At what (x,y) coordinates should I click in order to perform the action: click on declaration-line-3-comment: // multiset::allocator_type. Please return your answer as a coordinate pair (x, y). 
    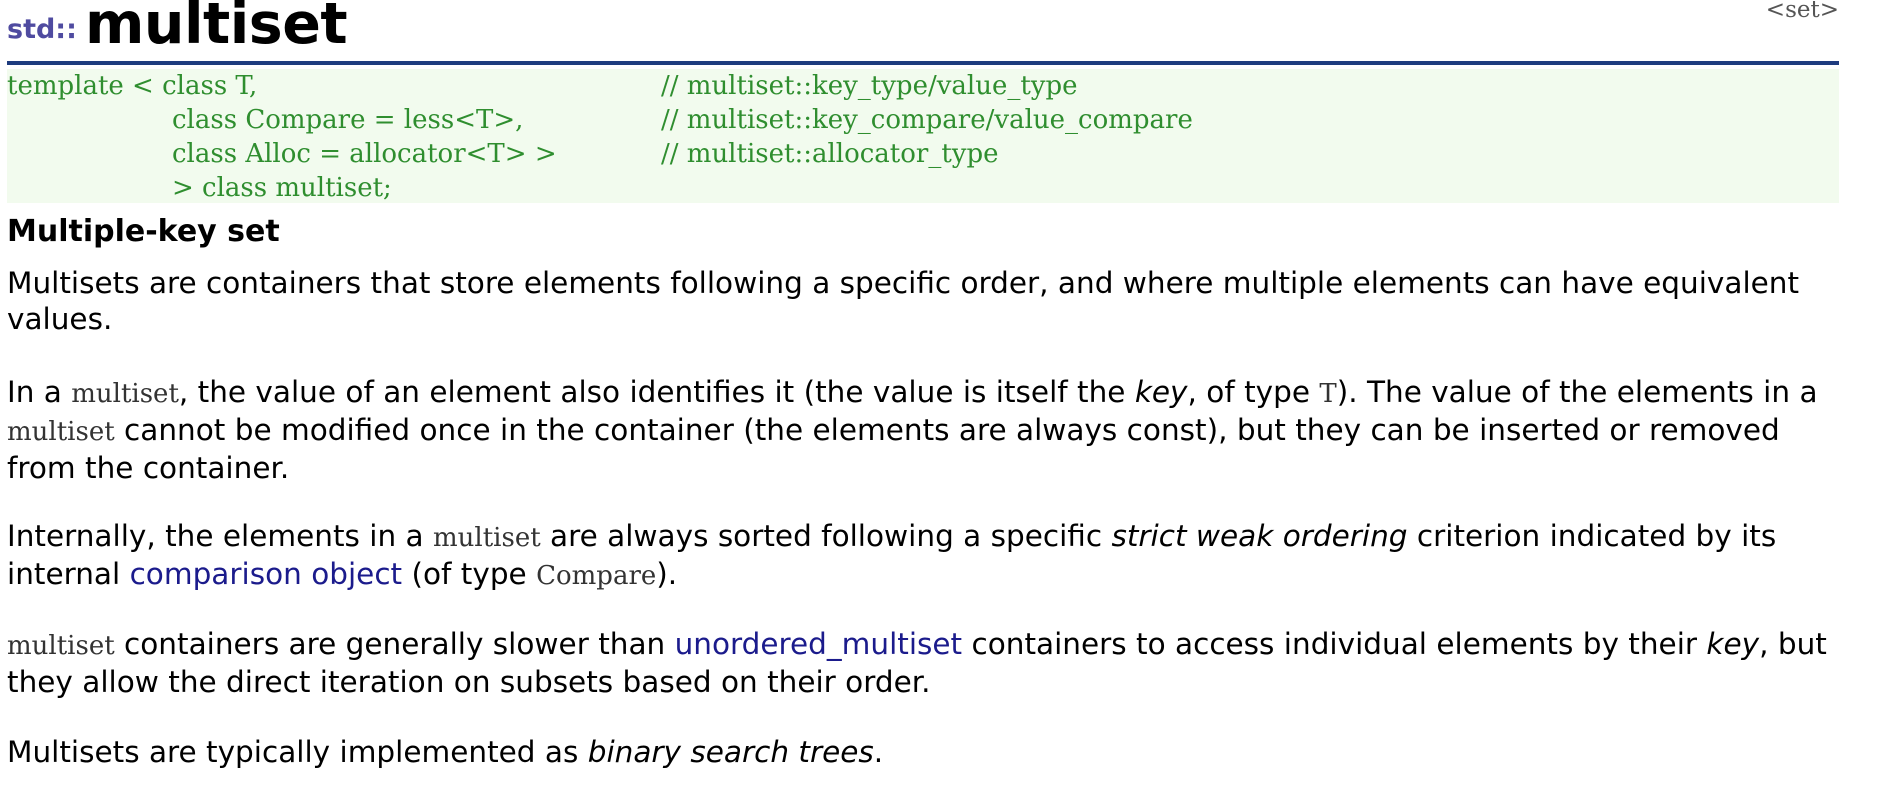
    Looking at the image, I should click on (830, 154).